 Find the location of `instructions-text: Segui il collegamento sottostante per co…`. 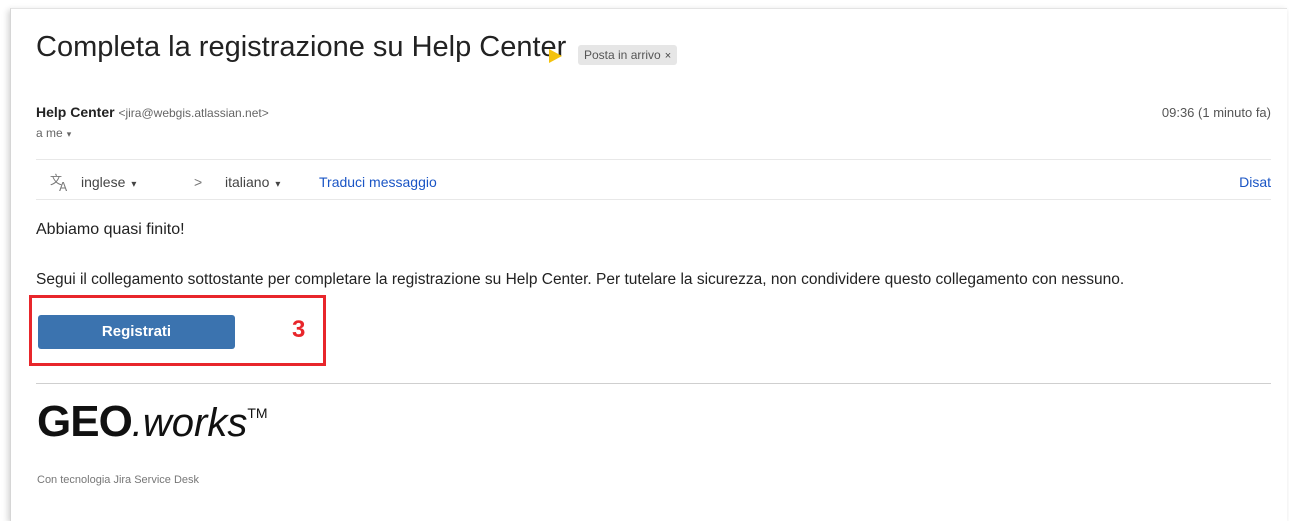

instructions-text: Segui il collegamento sottostante per co… is located at coordinates (580, 279).